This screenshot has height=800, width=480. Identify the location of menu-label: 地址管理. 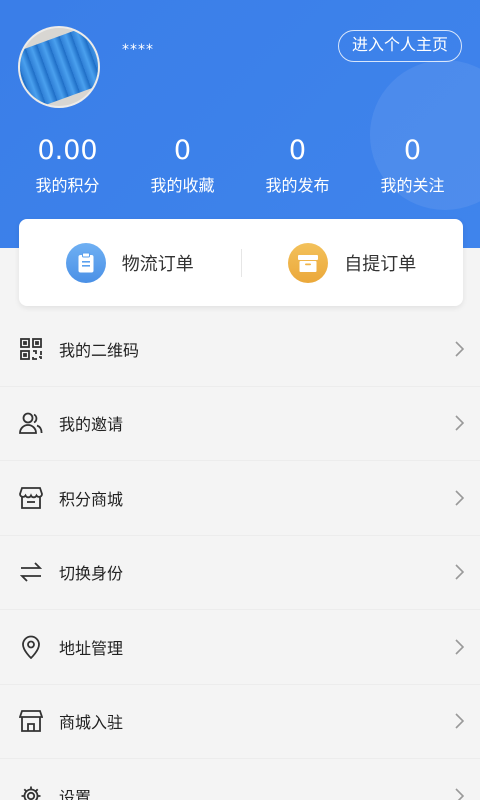
(91, 648).